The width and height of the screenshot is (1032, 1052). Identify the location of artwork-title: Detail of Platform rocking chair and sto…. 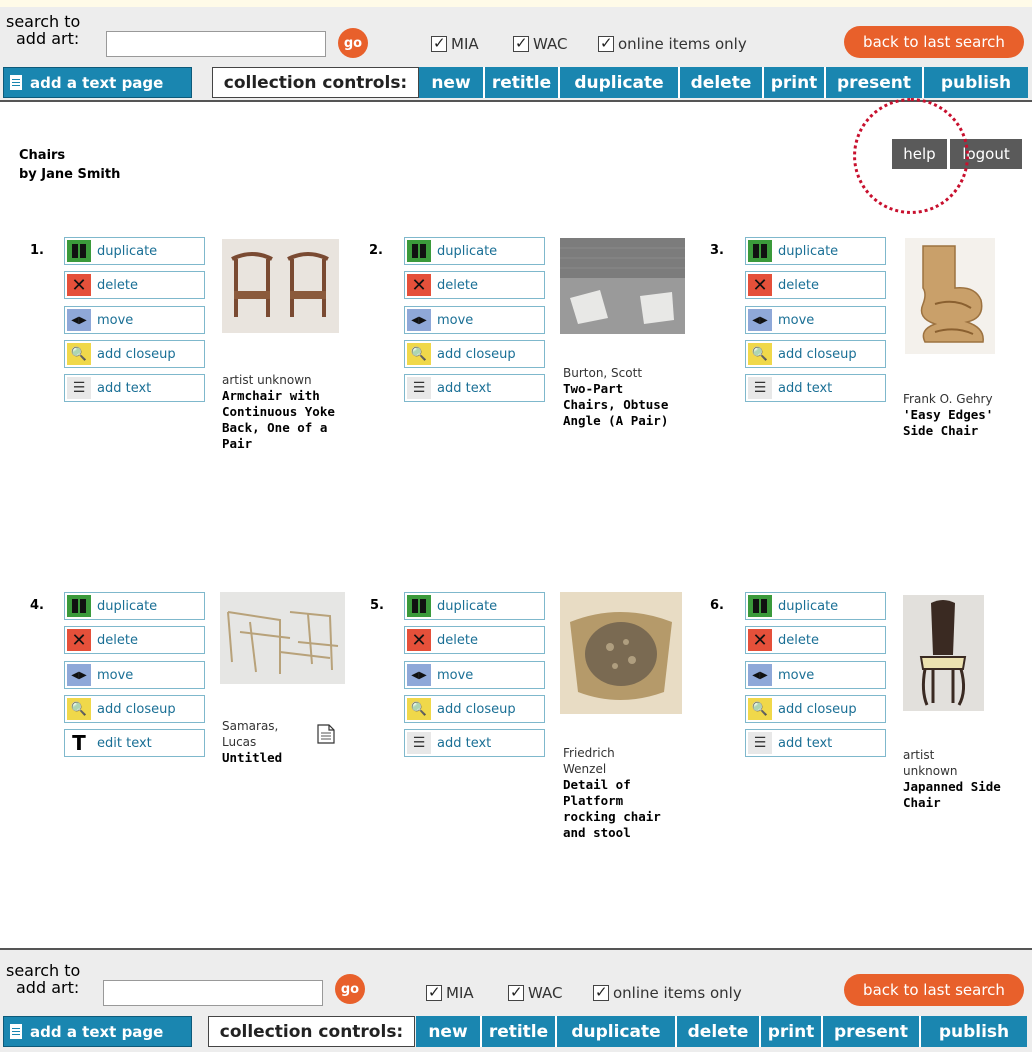
(613, 809).